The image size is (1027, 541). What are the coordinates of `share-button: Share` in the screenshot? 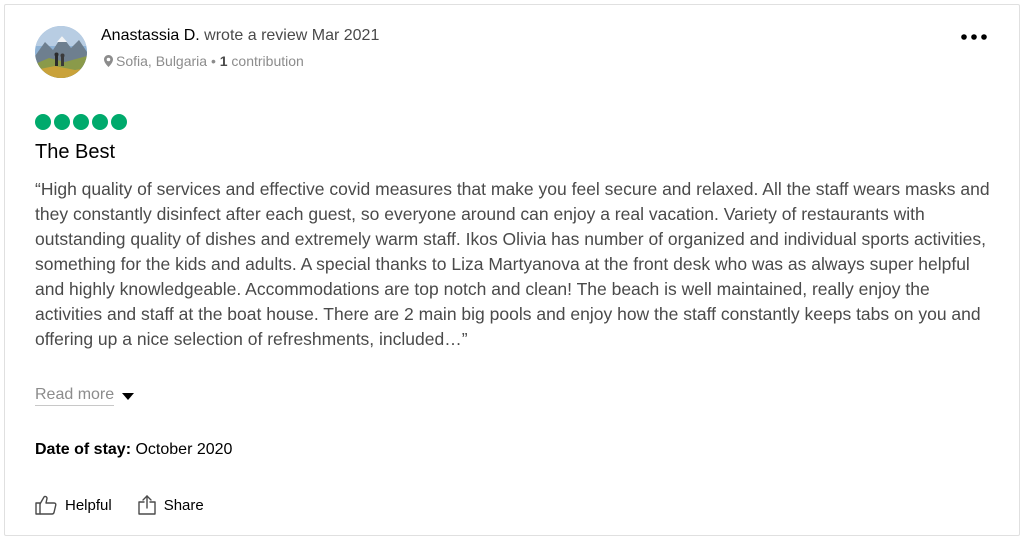 It's located at (171, 505).